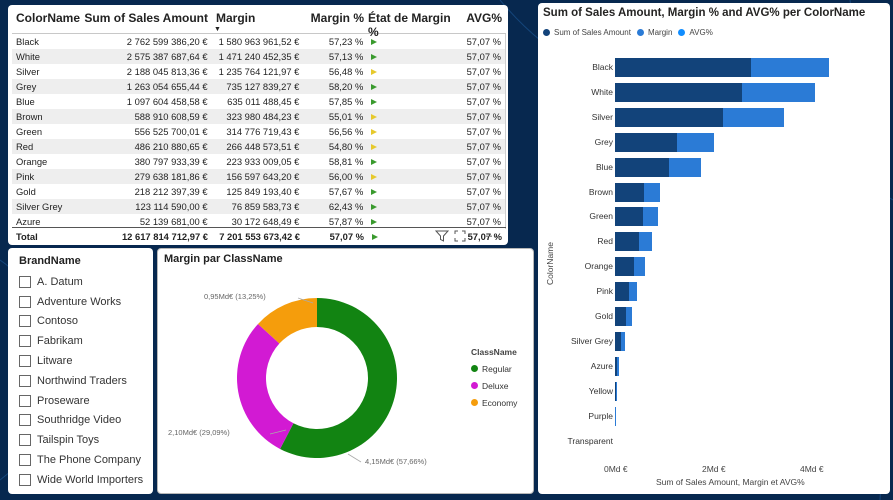 The image size is (893, 500). Describe the element at coordinates (442, 236) in the screenshot. I see `filter-icon` at that location.